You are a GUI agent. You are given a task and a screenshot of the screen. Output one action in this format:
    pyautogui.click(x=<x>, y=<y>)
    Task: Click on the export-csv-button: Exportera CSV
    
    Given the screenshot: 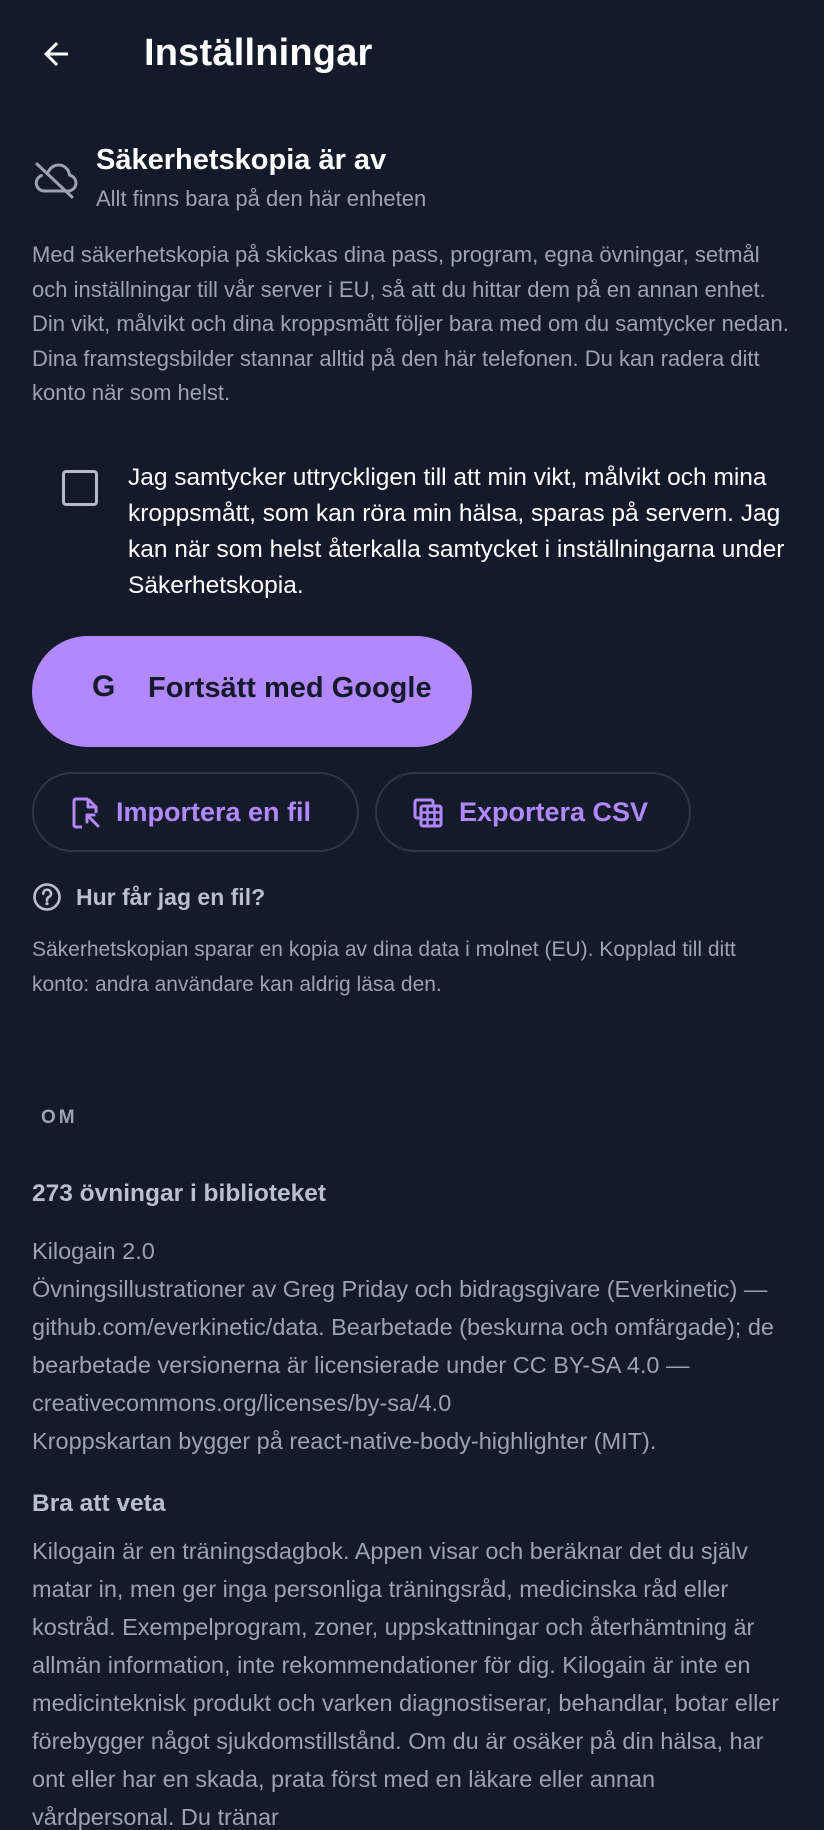 What is the action you would take?
    pyautogui.click(x=533, y=812)
    